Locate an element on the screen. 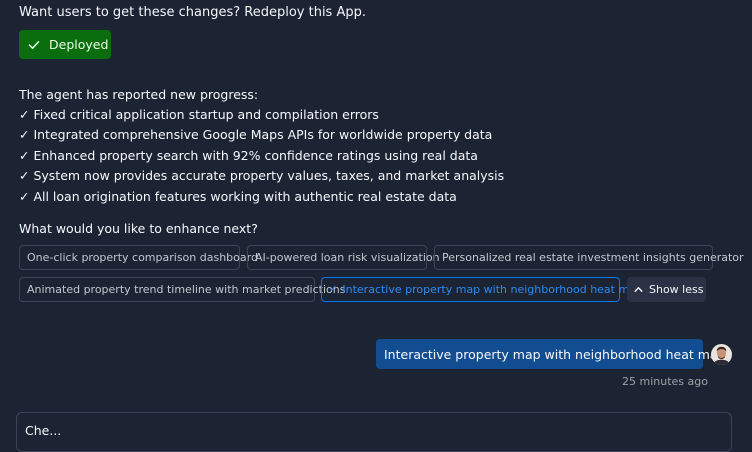 This screenshot has width=752, height=452. check-icon is located at coordinates (34, 45).